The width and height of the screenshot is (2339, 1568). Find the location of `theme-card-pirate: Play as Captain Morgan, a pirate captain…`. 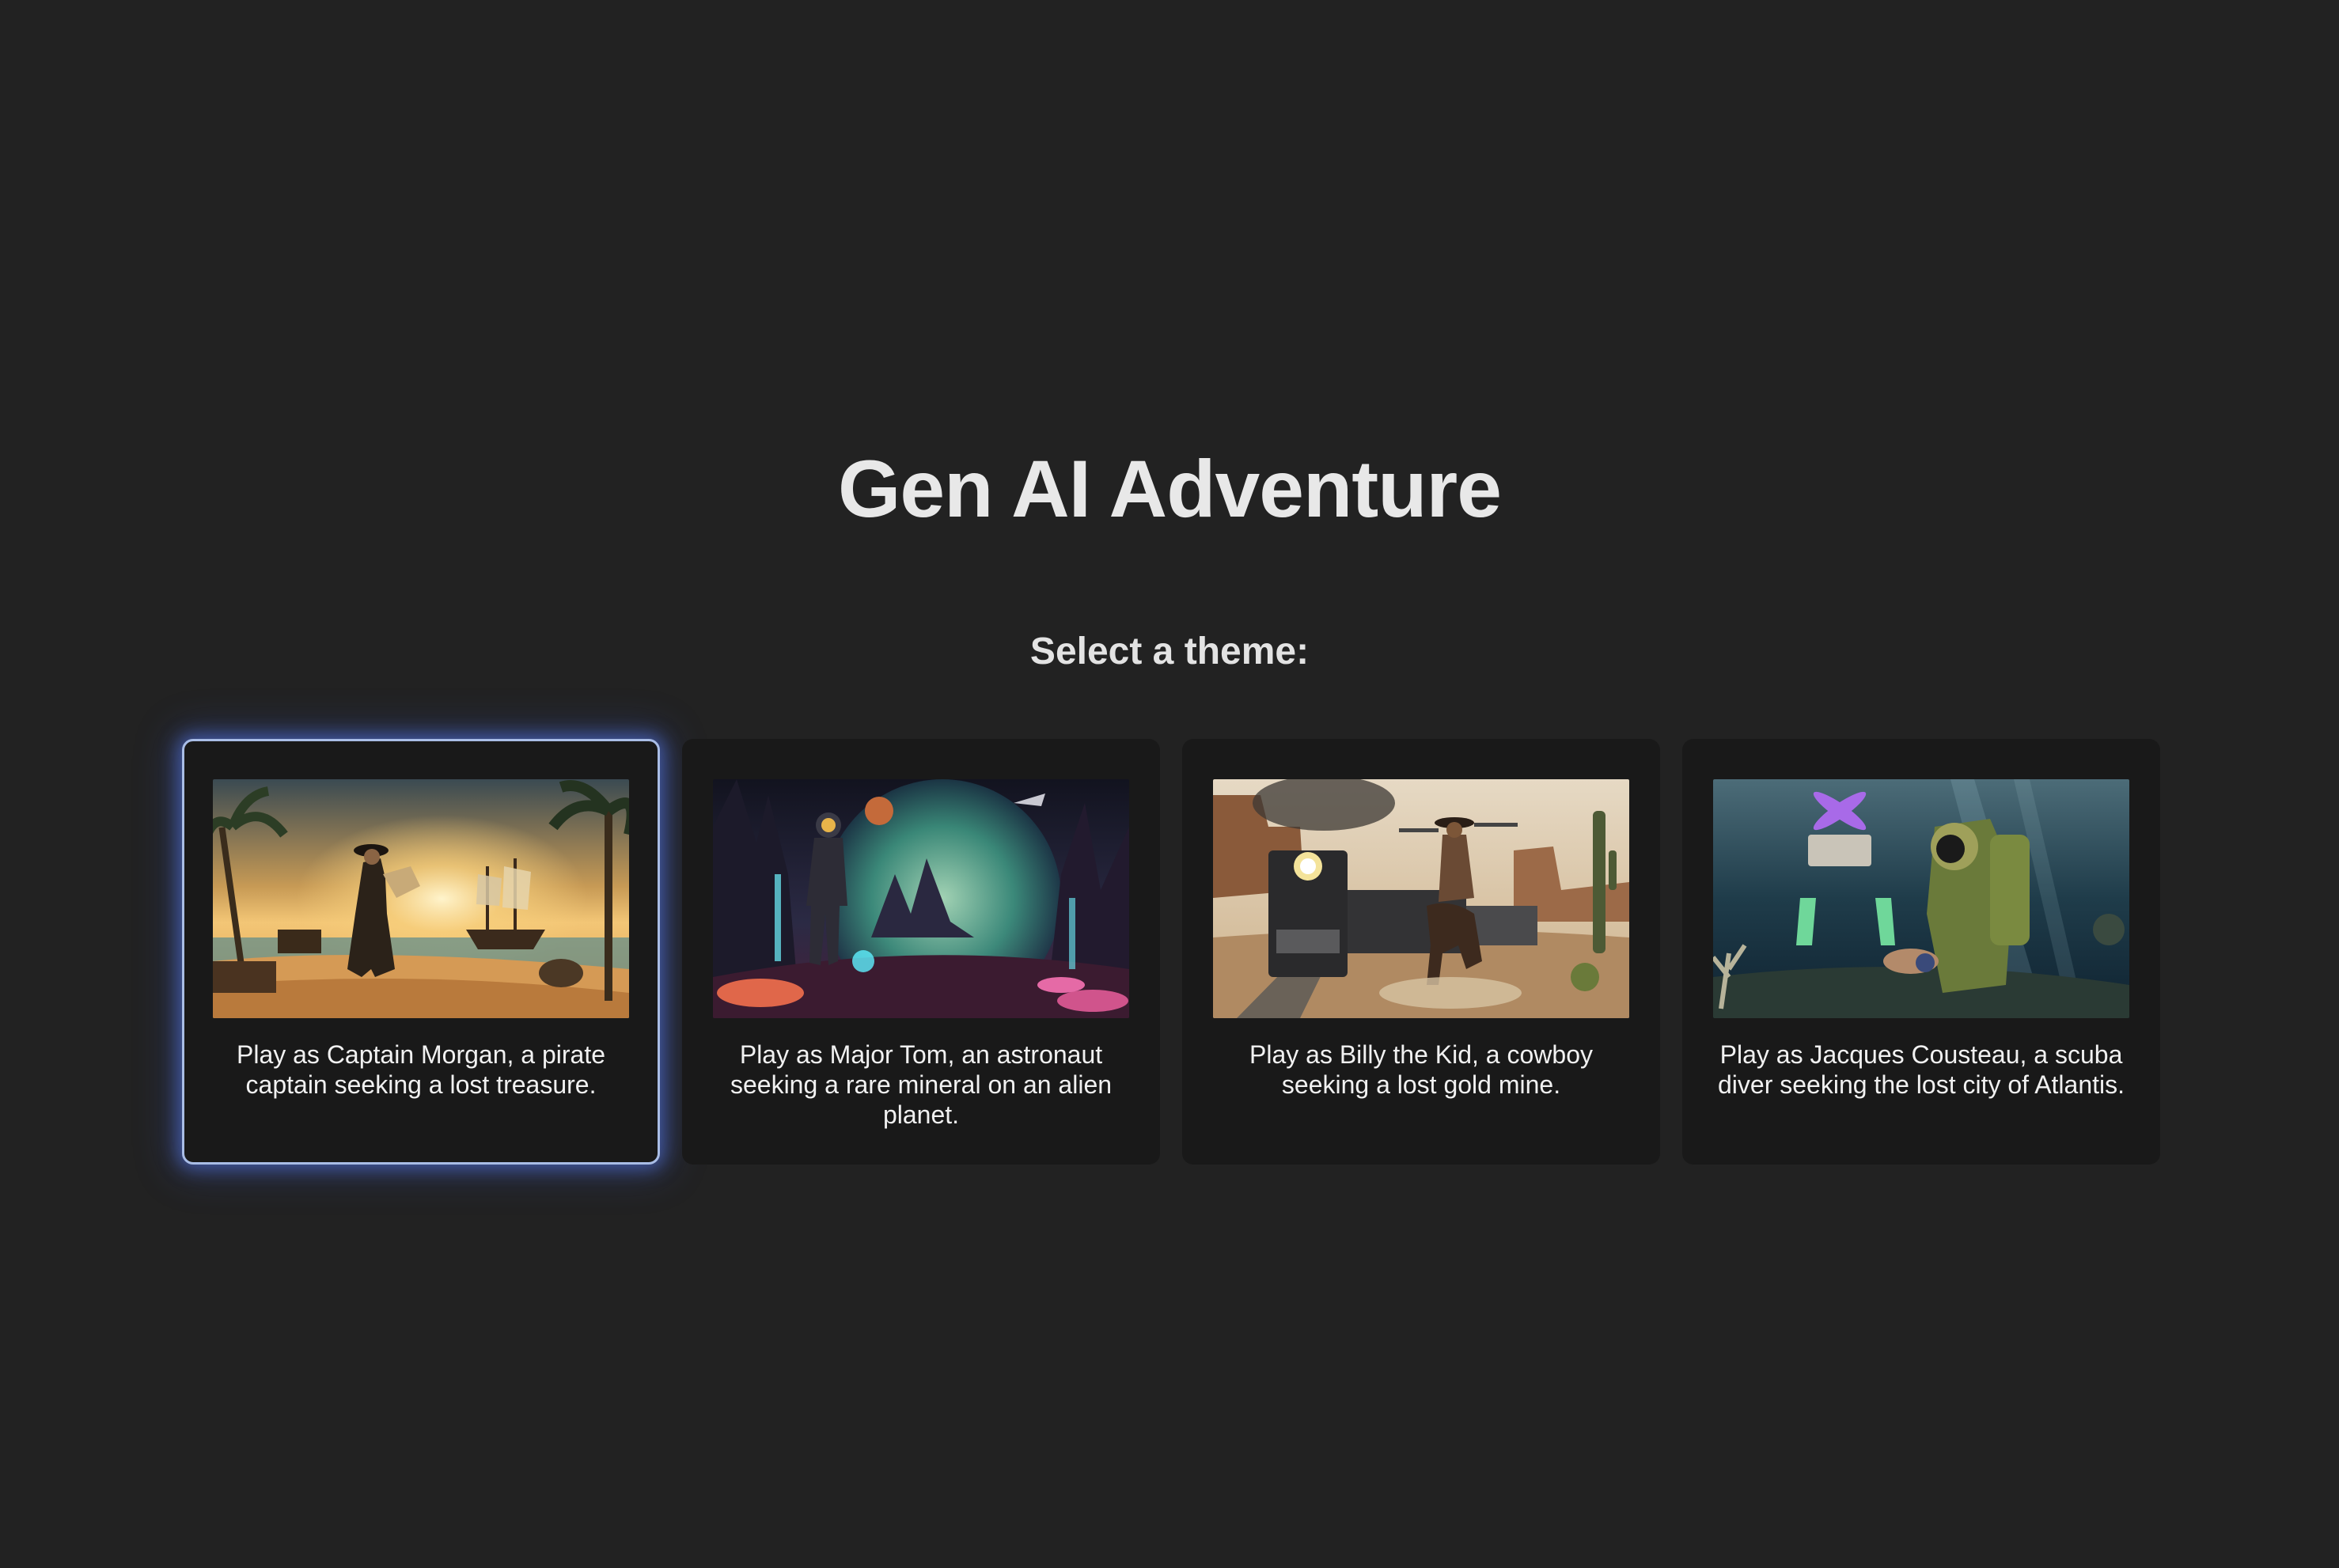

theme-card-pirate: Play as Captain Morgan, a pirate captain… is located at coordinates (421, 952).